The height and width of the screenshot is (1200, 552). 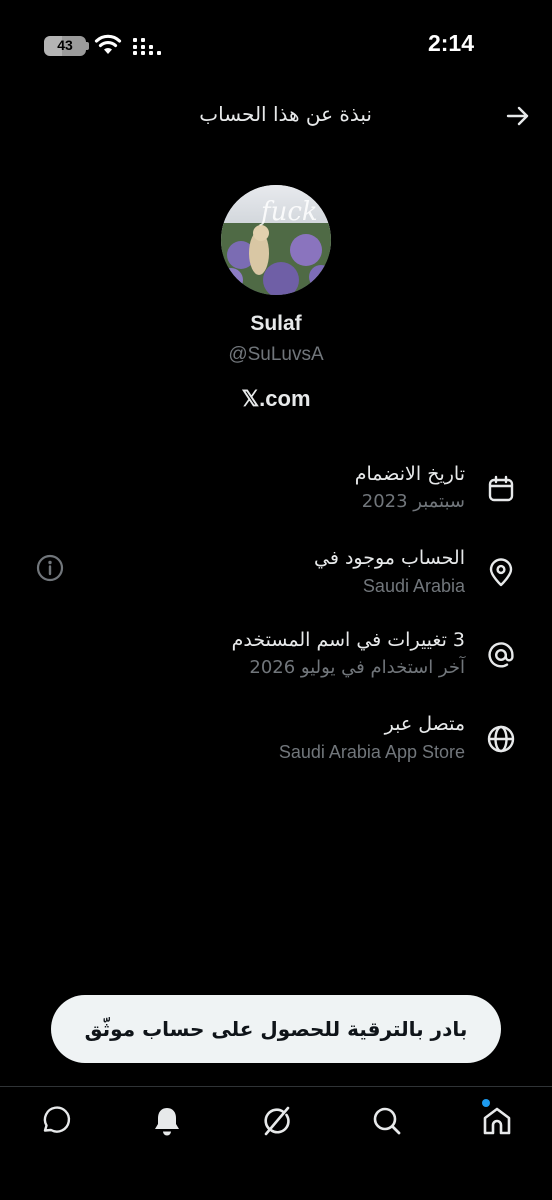 I want to click on messages-icon, so click(x=56, y=1121).